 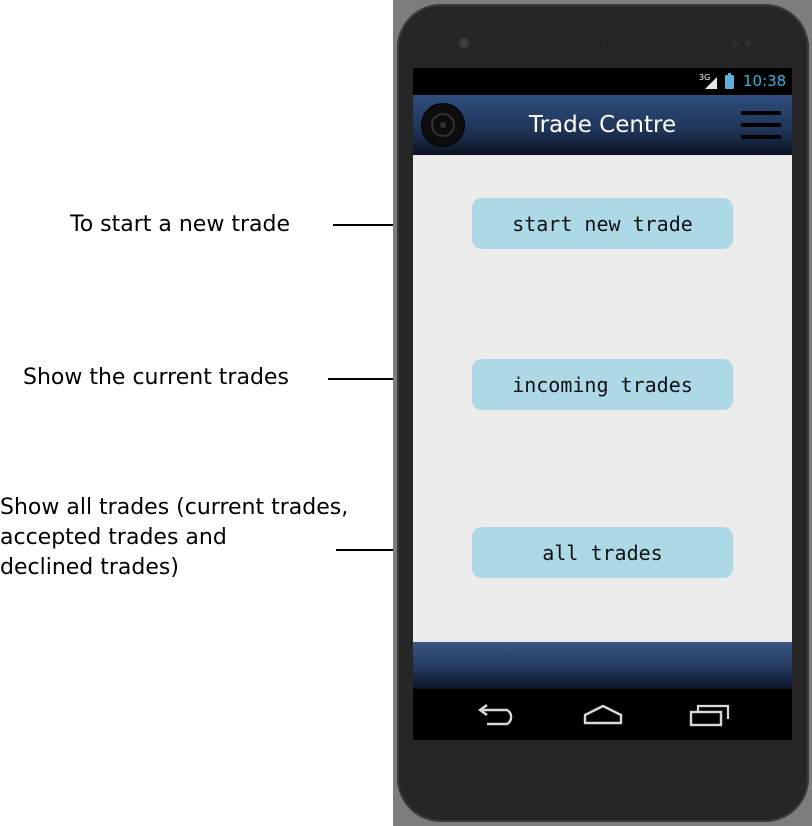 I want to click on annotation-new-trade: To start a new trade, so click(x=180, y=224).